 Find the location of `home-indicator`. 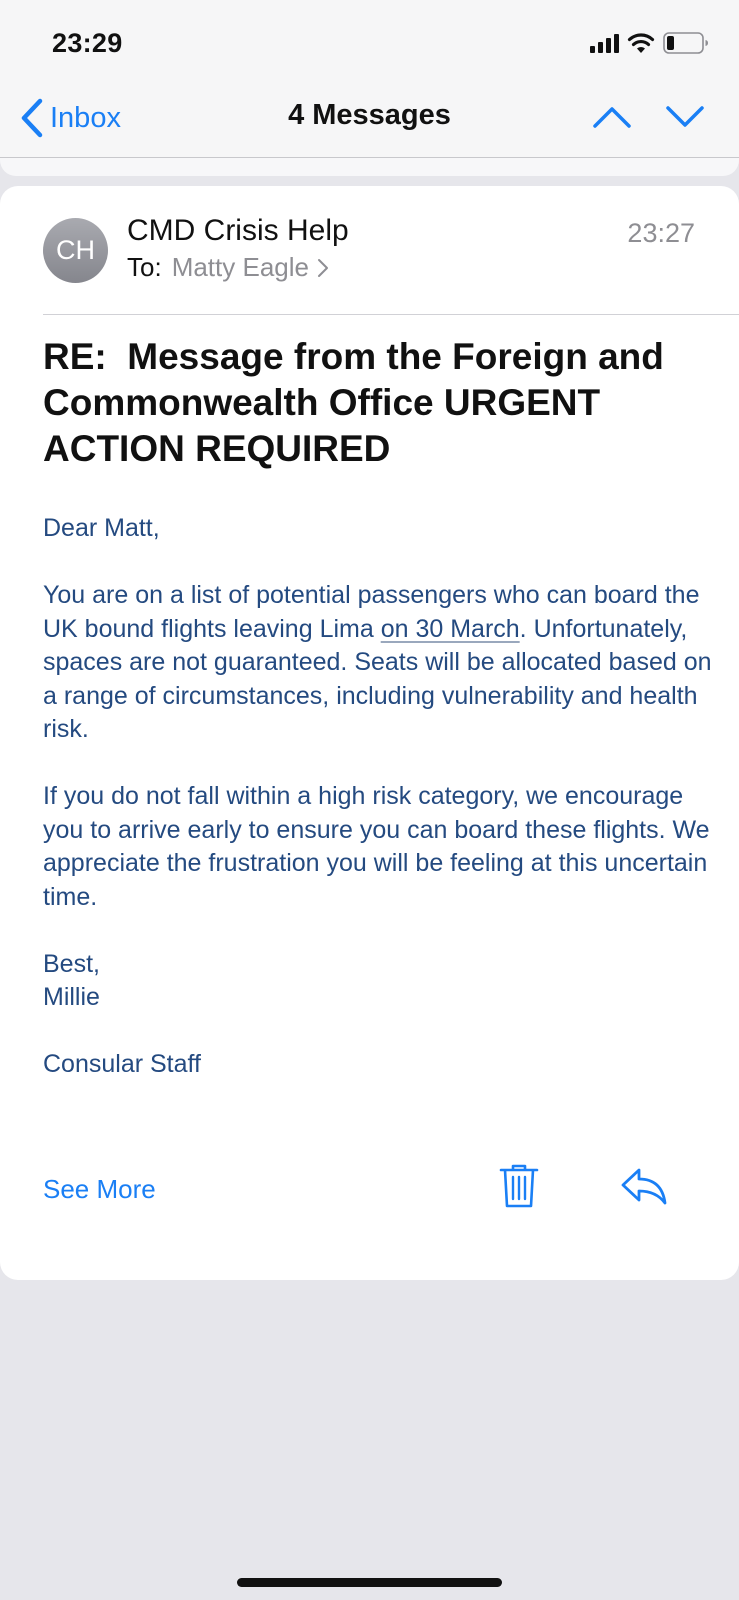

home-indicator is located at coordinates (369, 1582).